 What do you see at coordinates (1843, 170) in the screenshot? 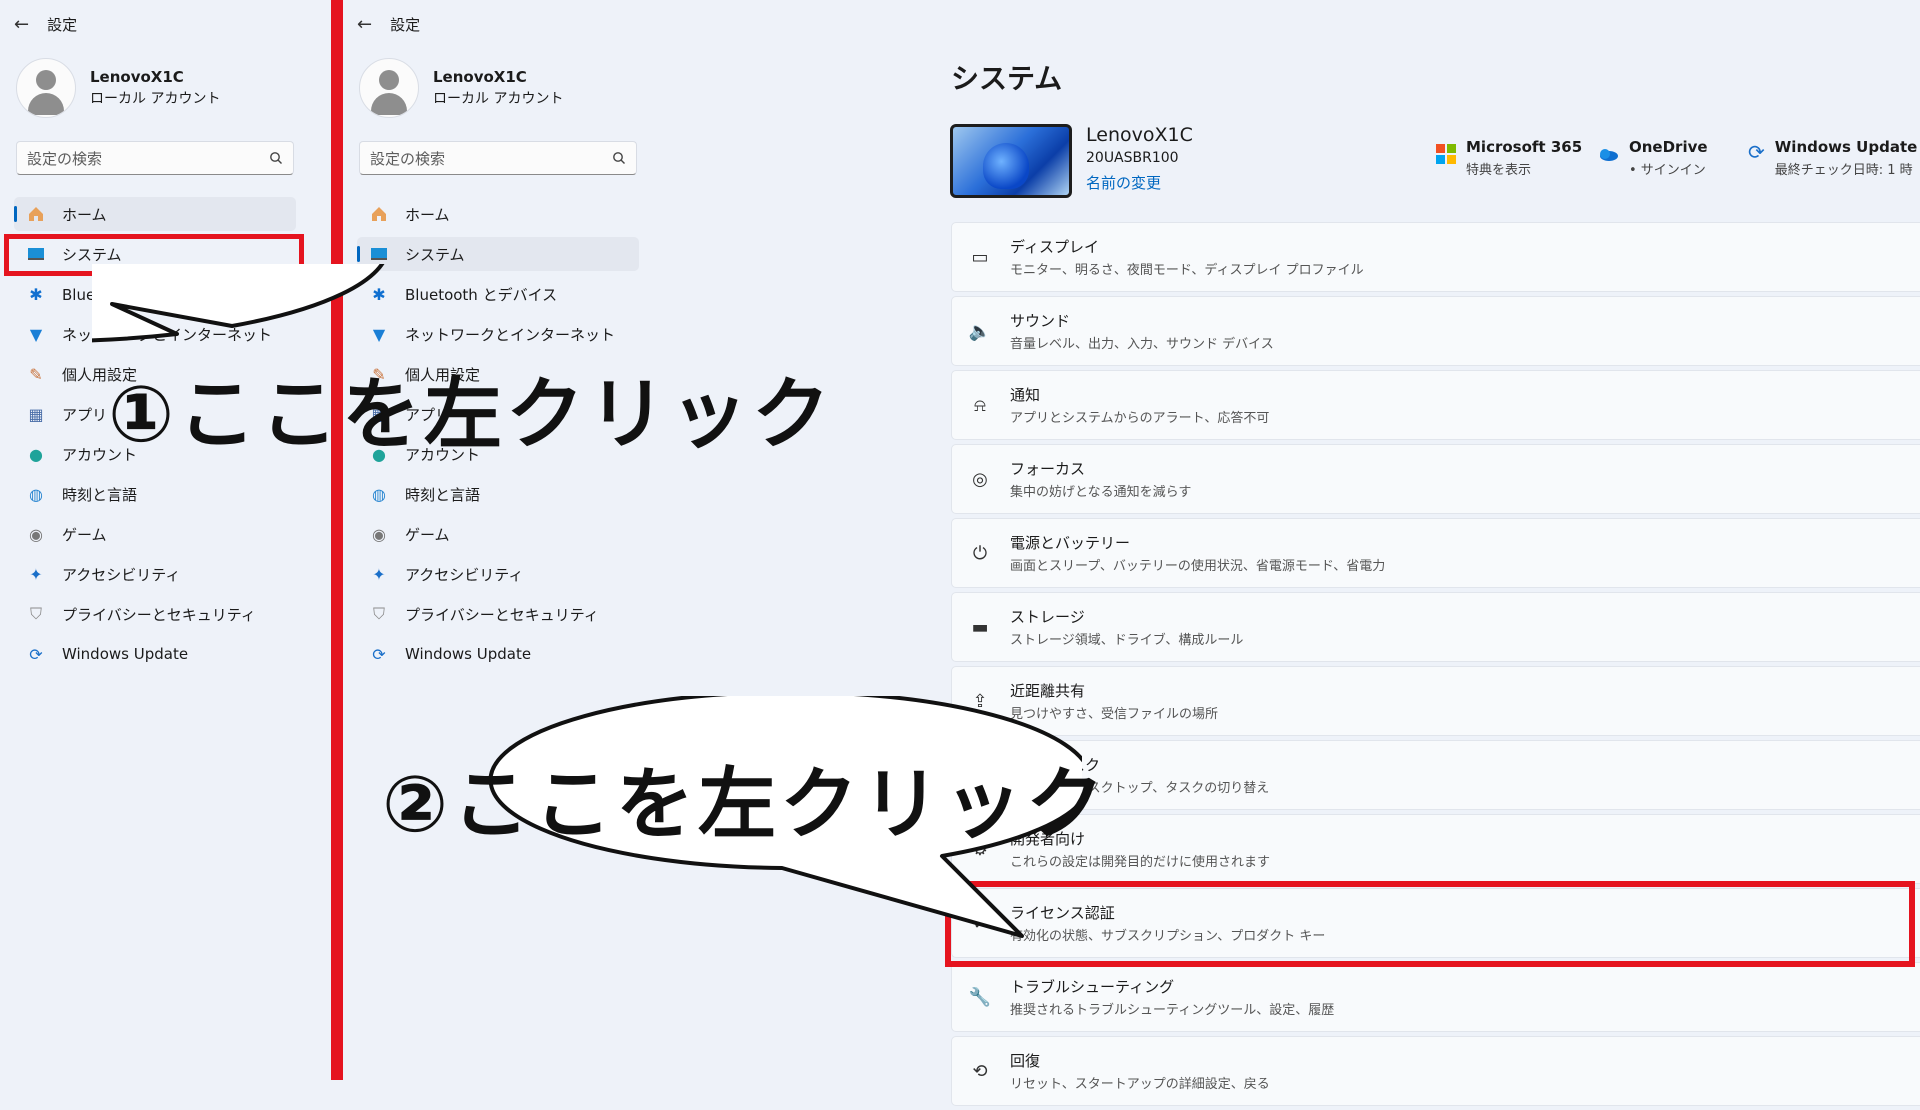
I see `status-sub: 最終チェック日時: 1 時` at bounding box center [1843, 170].